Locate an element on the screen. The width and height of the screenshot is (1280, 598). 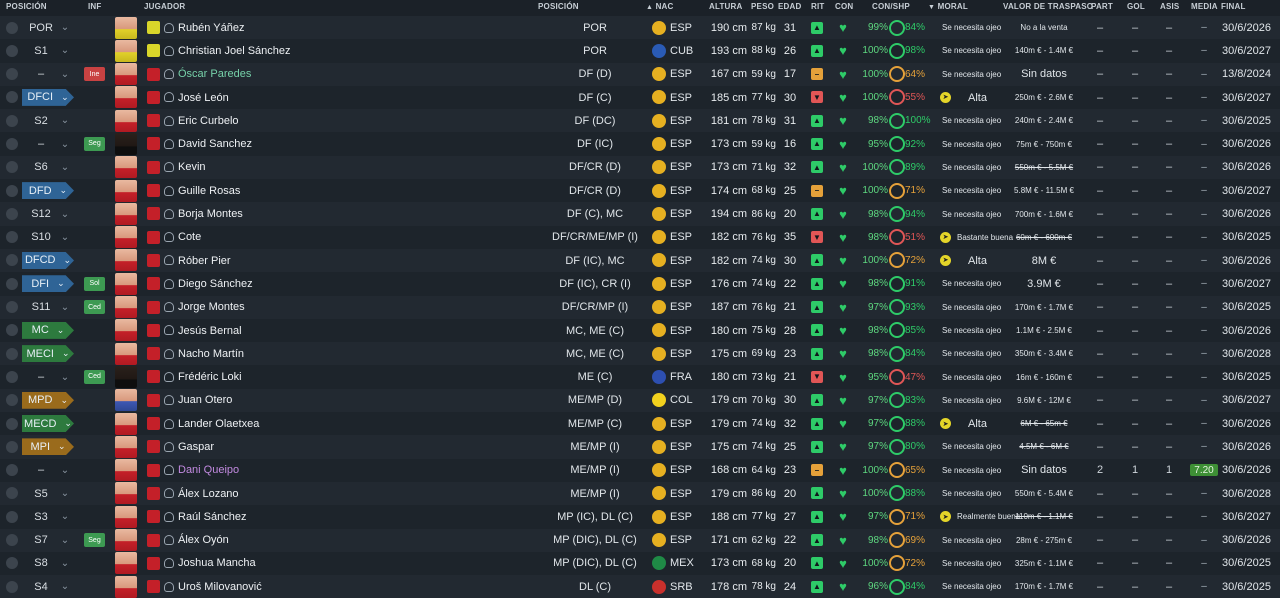
squad-position-badge: DFCI ⌄ is located at coordinates (48, 97).